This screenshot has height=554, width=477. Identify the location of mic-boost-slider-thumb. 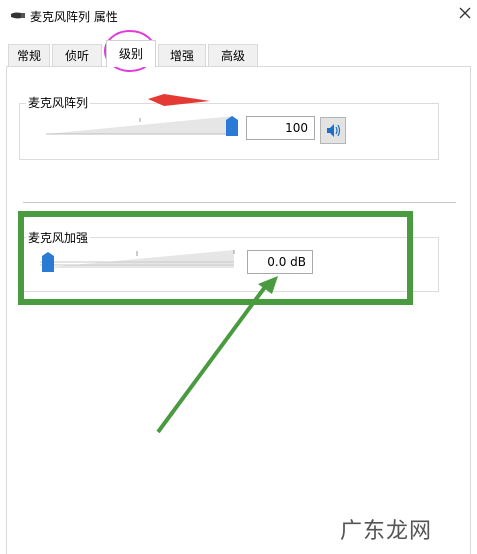
(48, 262).